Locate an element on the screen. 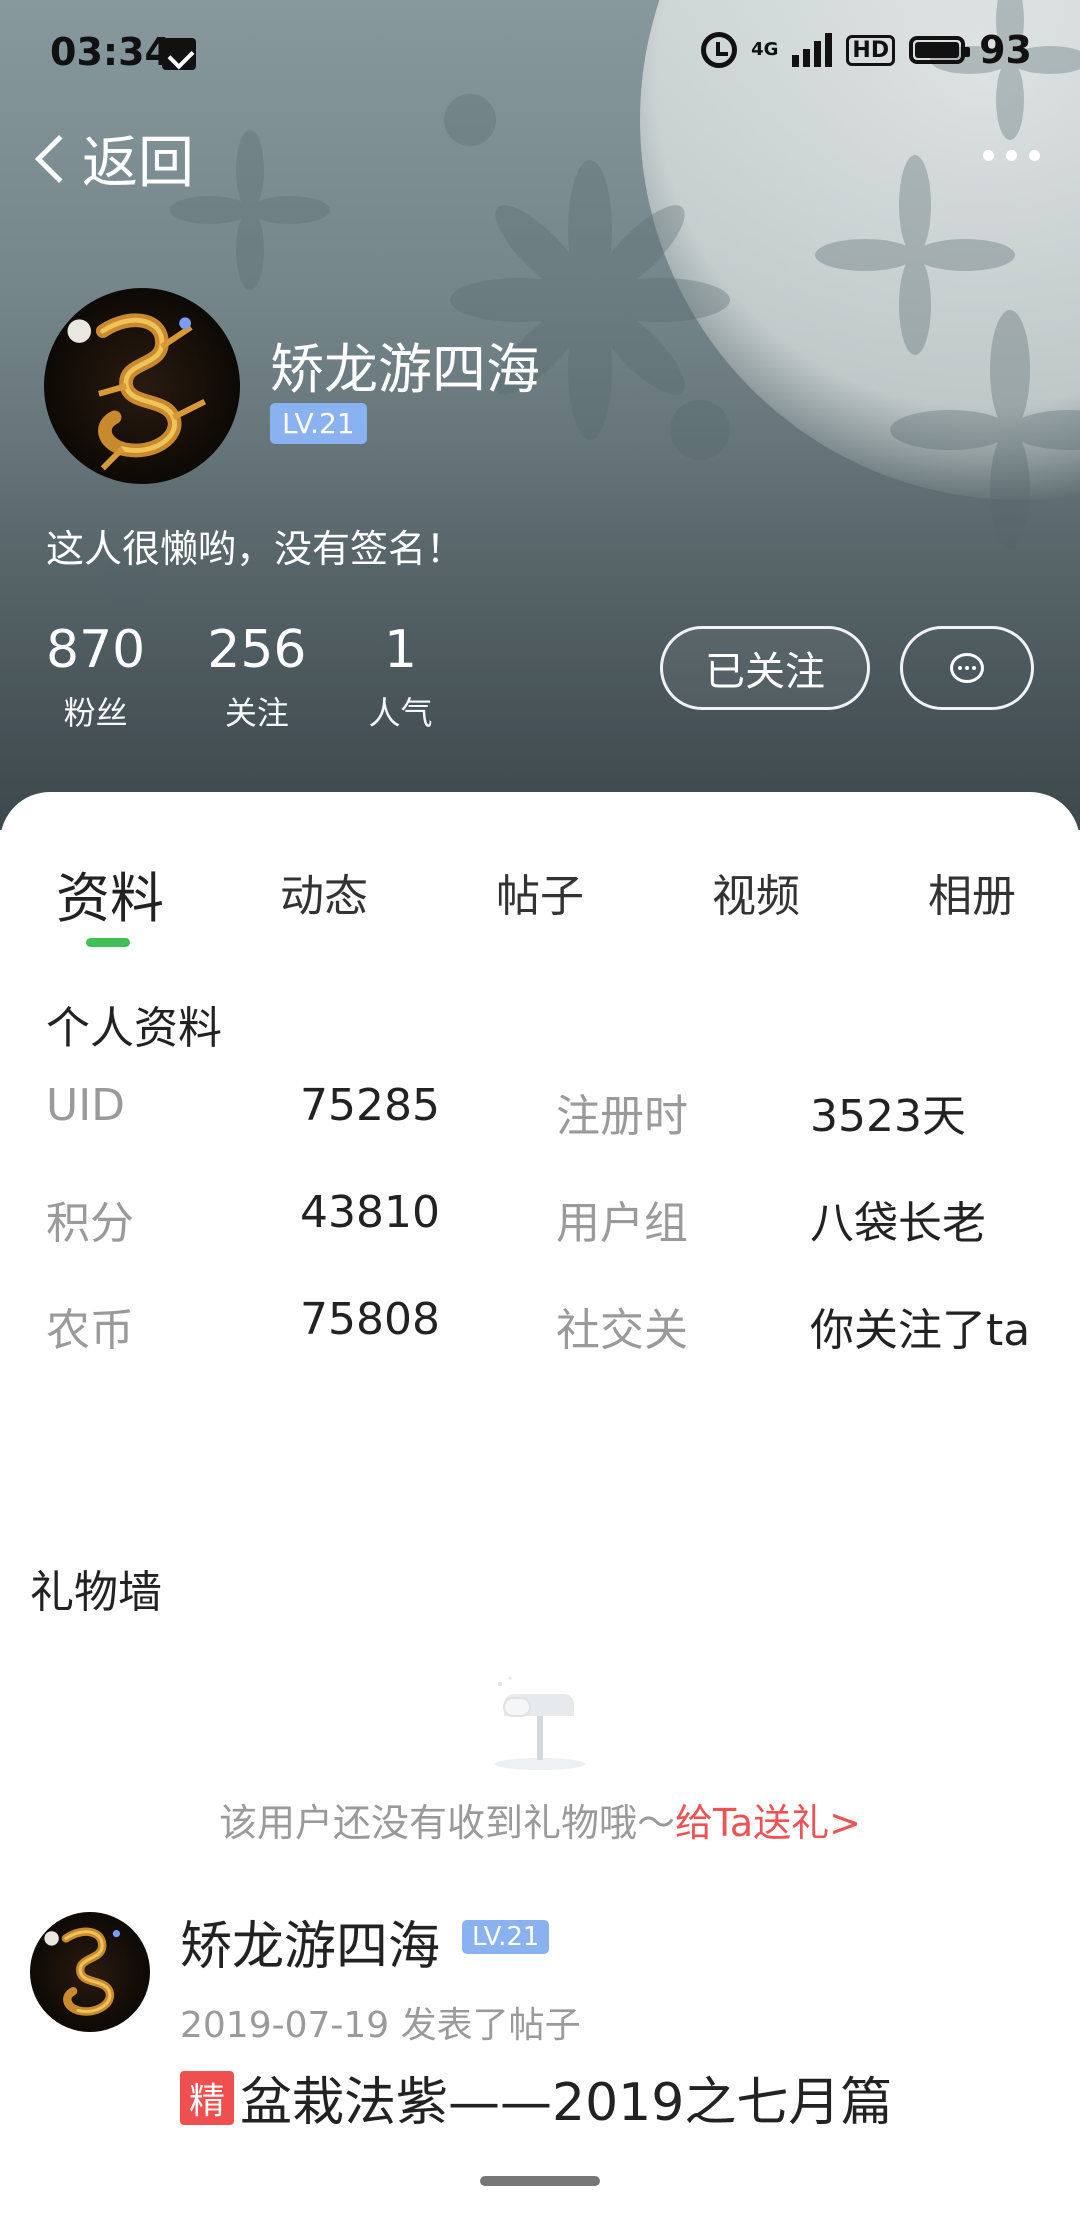  level-badge: LV.21 is located at coordinates (318, 423).